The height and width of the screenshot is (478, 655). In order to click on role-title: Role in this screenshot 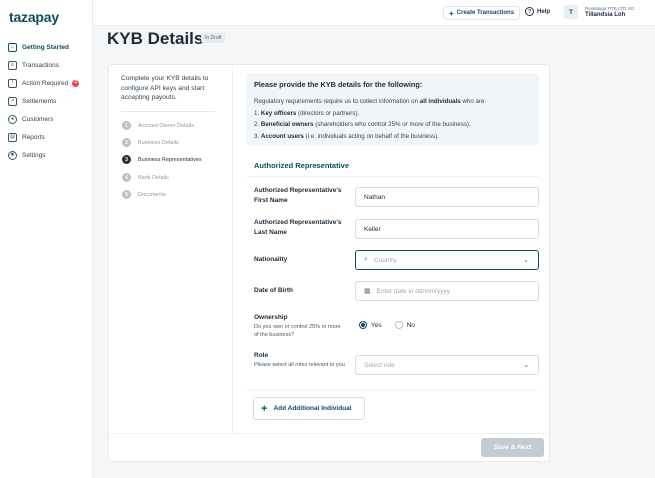, I will do `click(261, 355)`.